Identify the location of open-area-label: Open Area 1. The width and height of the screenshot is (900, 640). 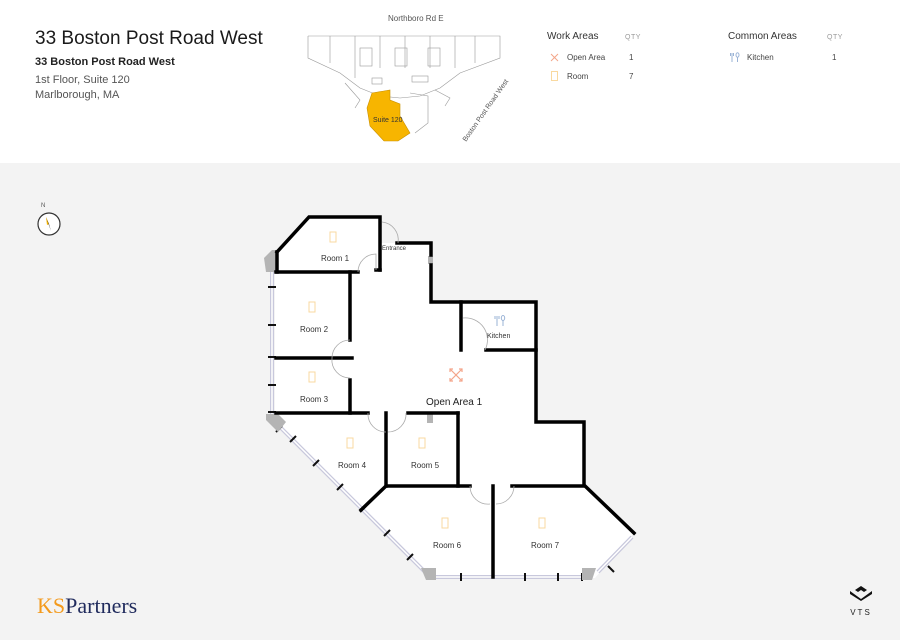
(454, 402).